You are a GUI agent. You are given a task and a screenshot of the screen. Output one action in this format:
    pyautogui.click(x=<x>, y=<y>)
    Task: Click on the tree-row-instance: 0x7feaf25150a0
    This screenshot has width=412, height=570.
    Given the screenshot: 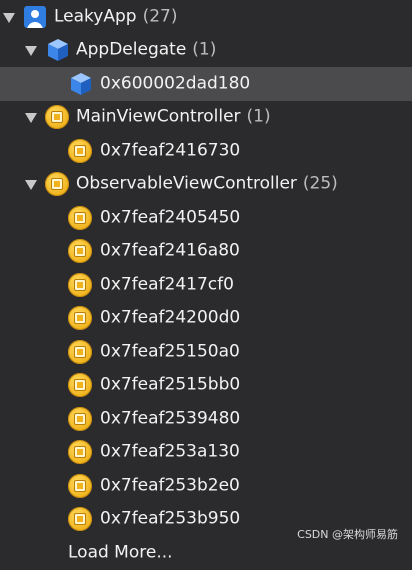 What is the action you would take?
    pyautogui.click(x=206, y=352)
    